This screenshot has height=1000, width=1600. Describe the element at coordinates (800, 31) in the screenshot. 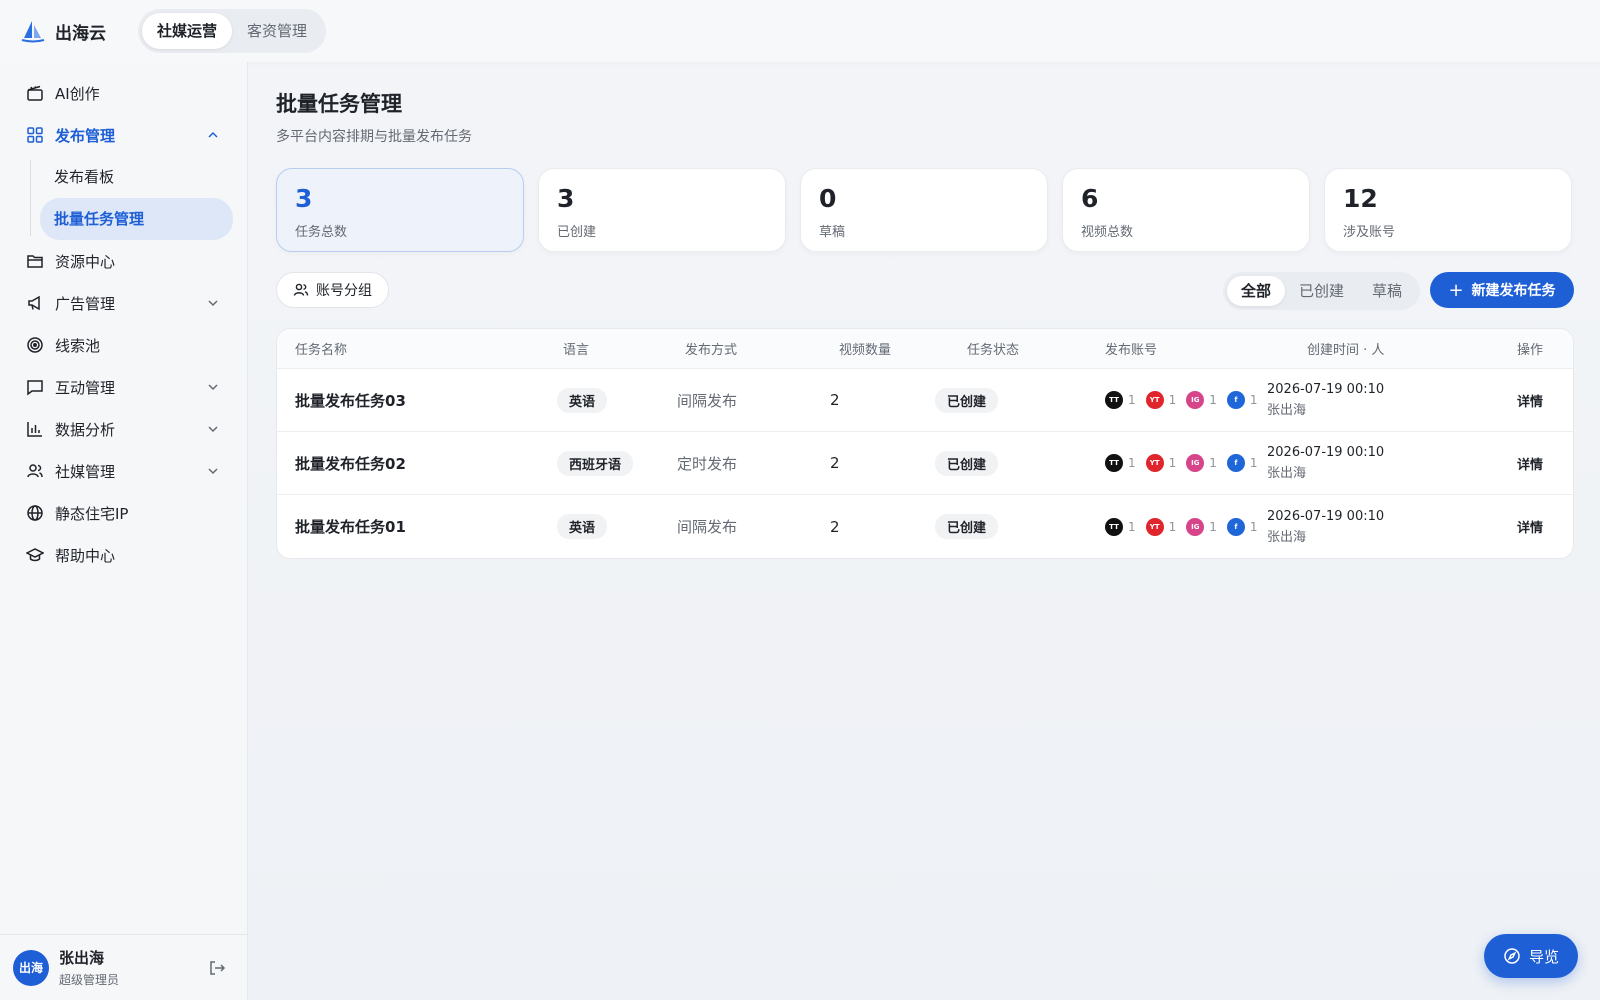

I see `top-bar: 出海云 社媒运营 客资管理` at that location.